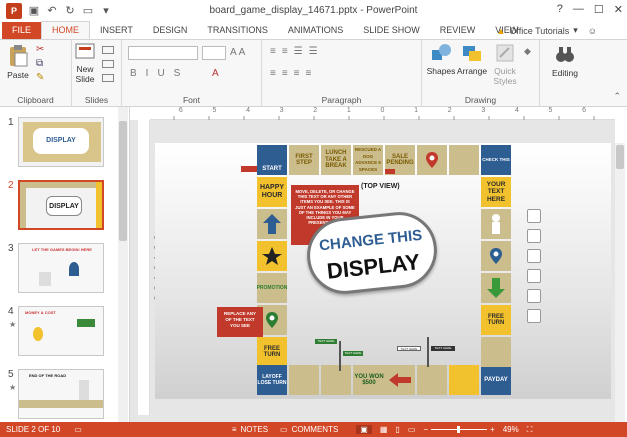 This screenshot has height=437, width=627. What do you see at coordinates (620, 282) in the screenshot?
I see `editor-scrollbar` at bounding box center [620, 282].